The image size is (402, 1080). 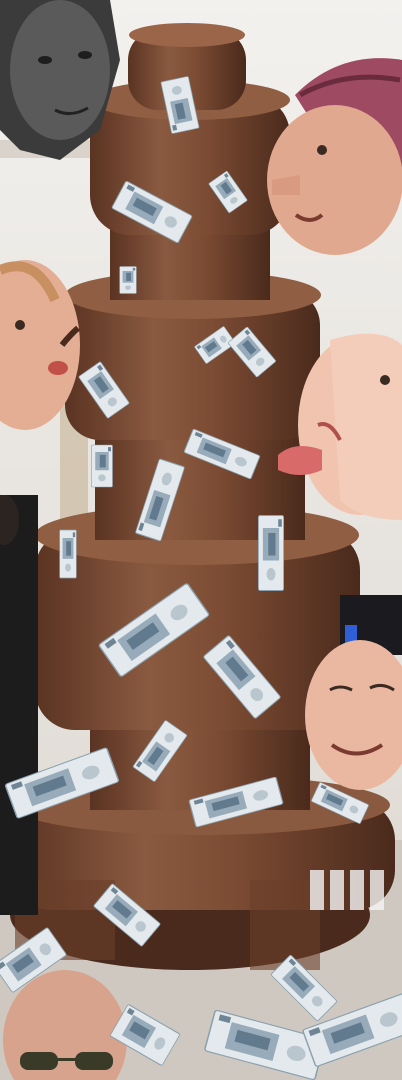 I want to click on person-left-edge-dark-suit, so click(x=19, y=705).